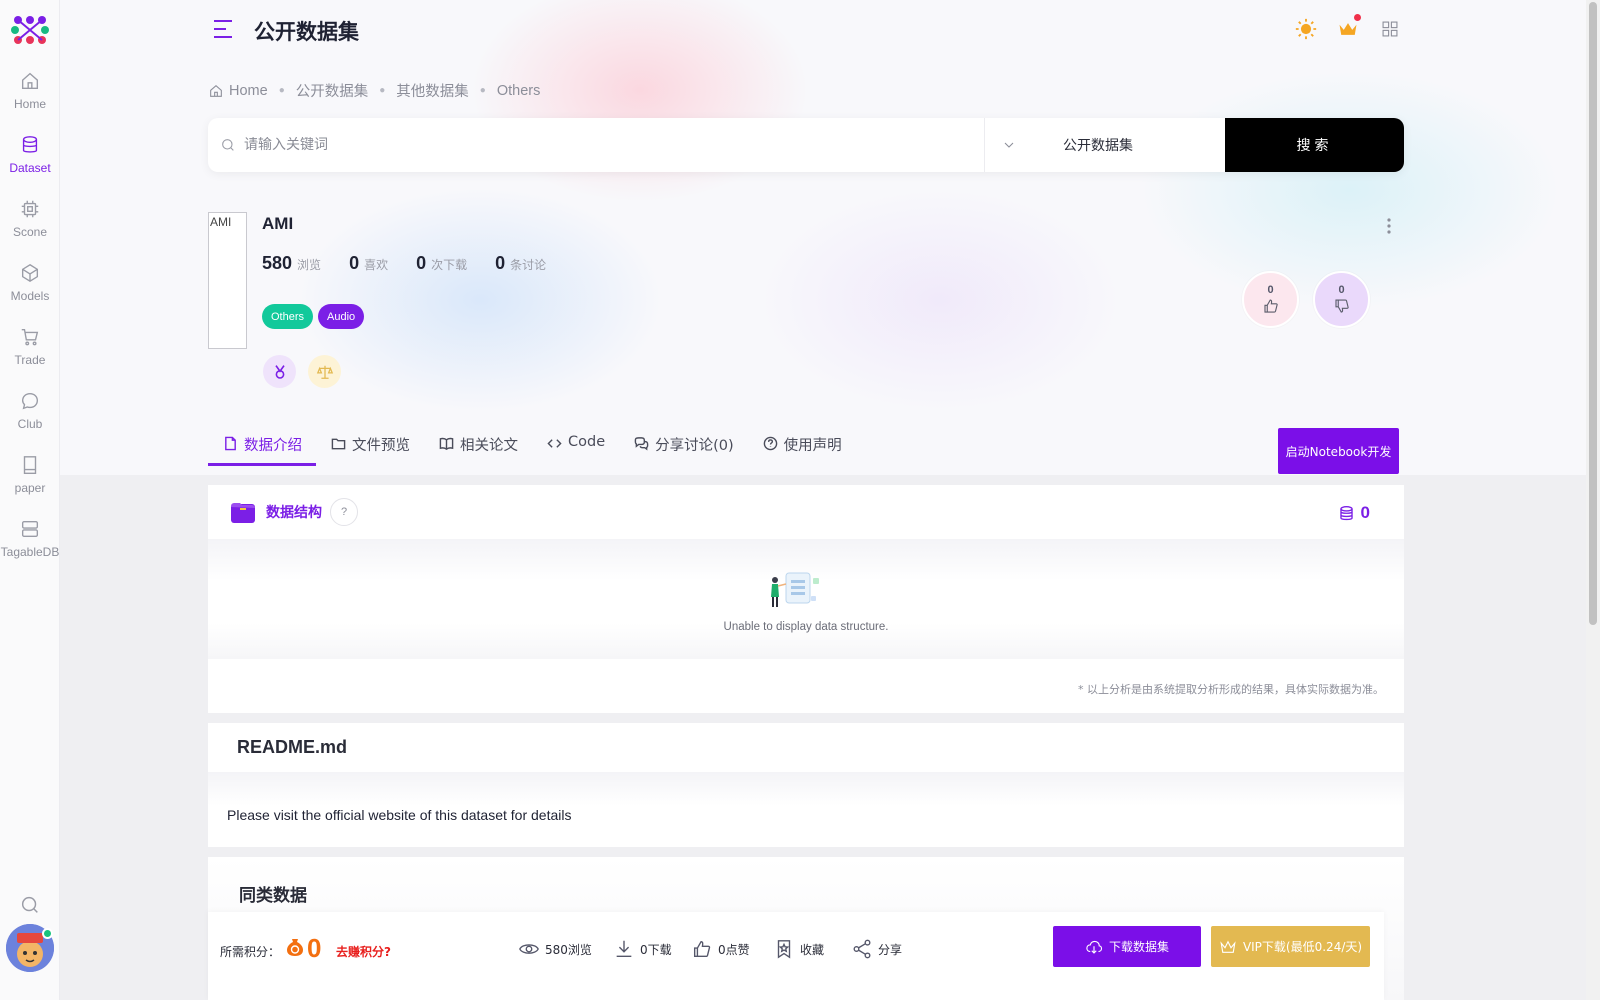  Describe the element at coordinates (30, 209) in the screenshot. I see `chip-icon` at that location.